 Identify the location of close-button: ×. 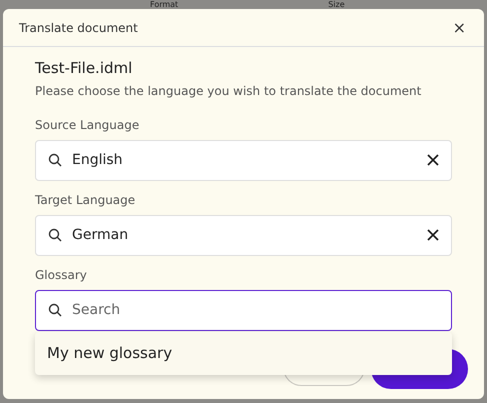
(459, 28).